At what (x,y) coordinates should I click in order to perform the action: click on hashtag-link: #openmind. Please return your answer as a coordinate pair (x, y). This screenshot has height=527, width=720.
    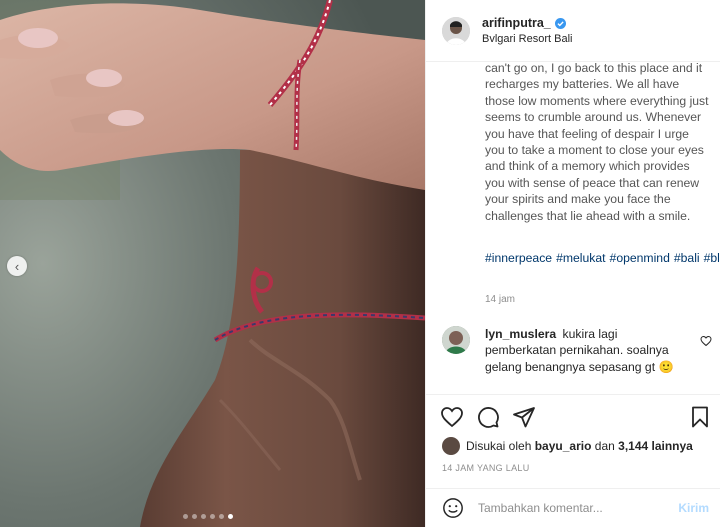
    Looking at the image, I should click on (640, 258).